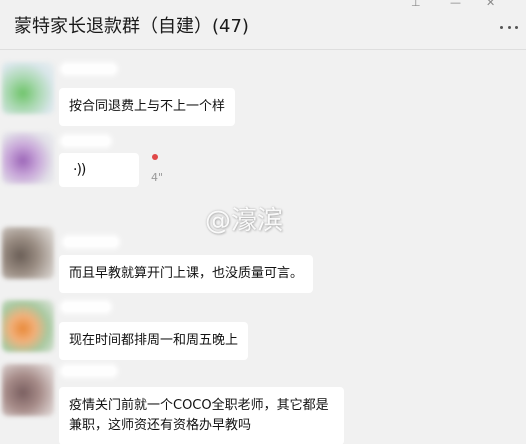 Image resolution: width=526 pixels, height=444 pixels. What do you see at coordinates (186, 274) in the screenshot?
I see `message-bubble: 而且早教就算开门上课，也没质量可言。` at bounding box center [186, 274].